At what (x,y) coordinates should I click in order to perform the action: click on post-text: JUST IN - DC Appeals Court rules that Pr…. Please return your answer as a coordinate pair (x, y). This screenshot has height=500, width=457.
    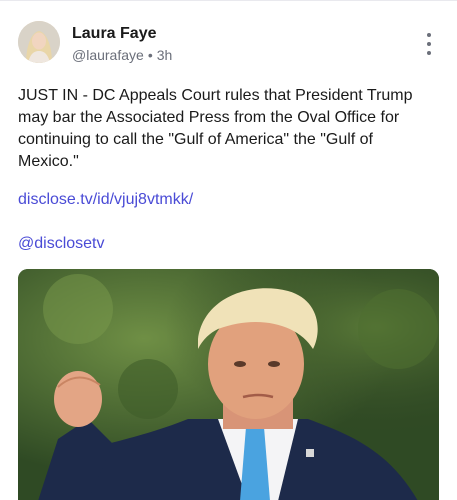
    Looking at the image, I should click on (215, 128).